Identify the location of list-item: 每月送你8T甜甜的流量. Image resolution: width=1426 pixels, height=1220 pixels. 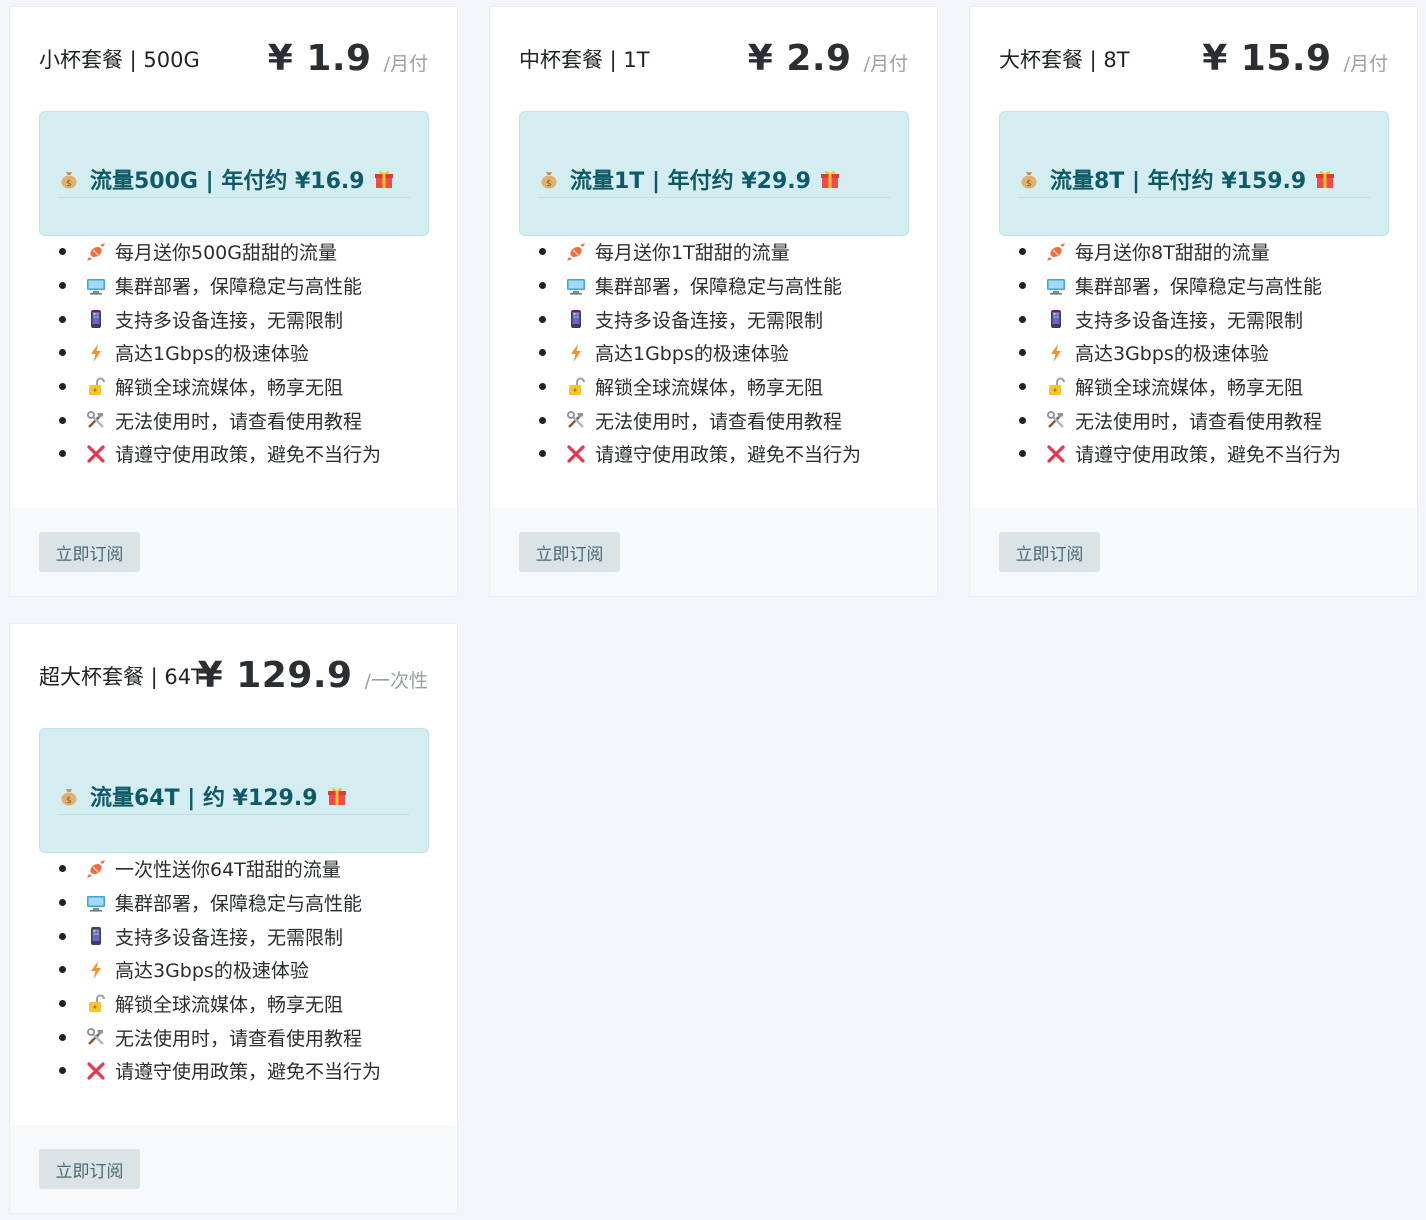
(1203, 252).